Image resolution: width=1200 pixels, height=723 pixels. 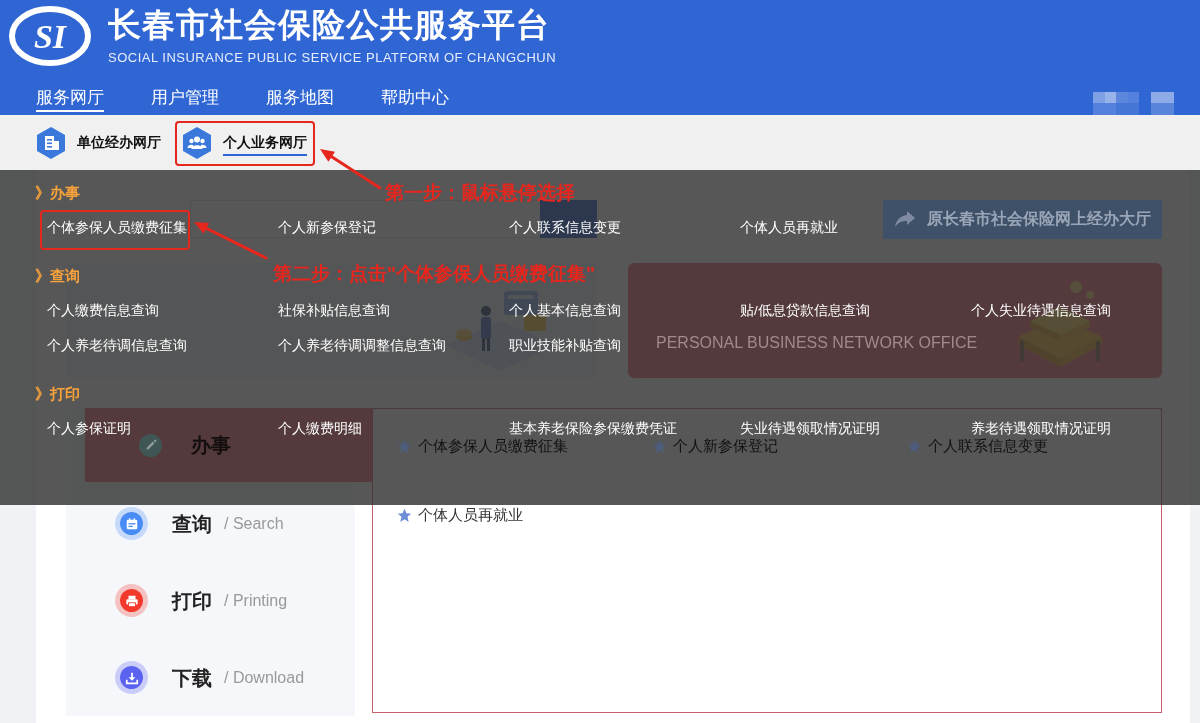 What do you see at coordinates (789, 228) in the screenshot?
I see `menu-link: 个体人员再就业` at bounding box center [789, 228].